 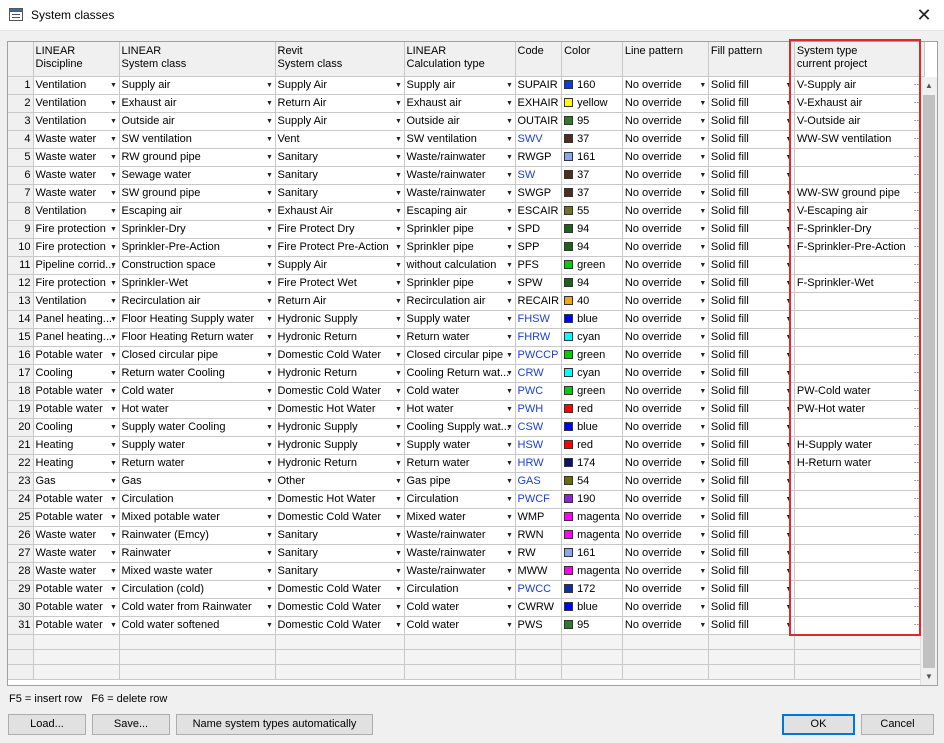 What do you see at coordinates (197, 589) in the screenshot?
I see `linear-class-cell: Circulation (cold) ▼` at bounding box center [197, 589].